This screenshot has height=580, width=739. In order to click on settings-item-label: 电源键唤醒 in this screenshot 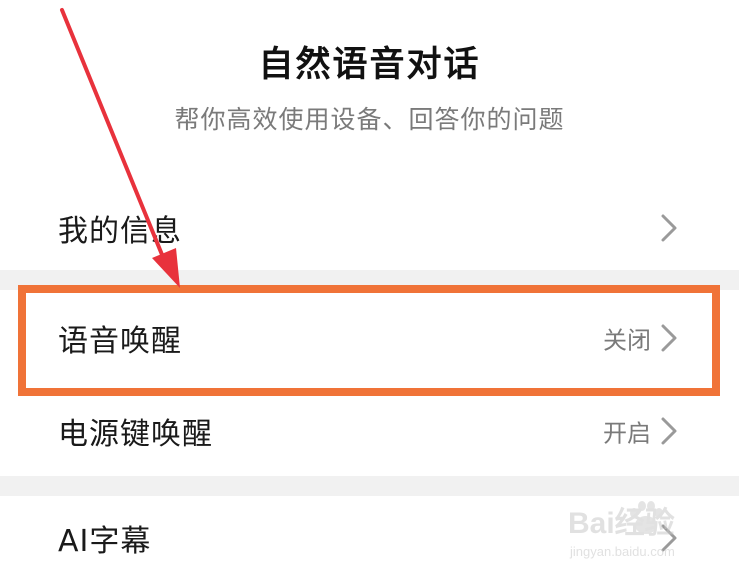, I will do `click(135, 434)`.